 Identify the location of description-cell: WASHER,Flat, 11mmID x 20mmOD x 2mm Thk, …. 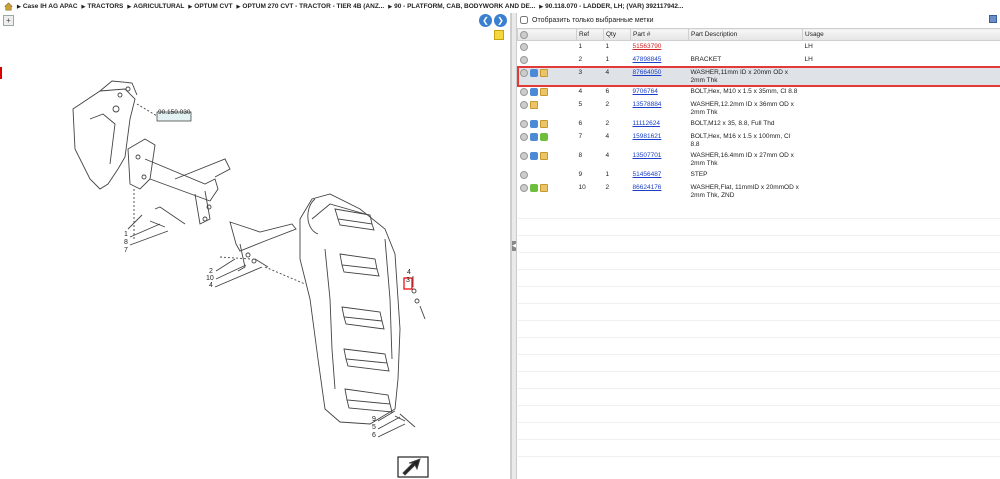
(744, 191).